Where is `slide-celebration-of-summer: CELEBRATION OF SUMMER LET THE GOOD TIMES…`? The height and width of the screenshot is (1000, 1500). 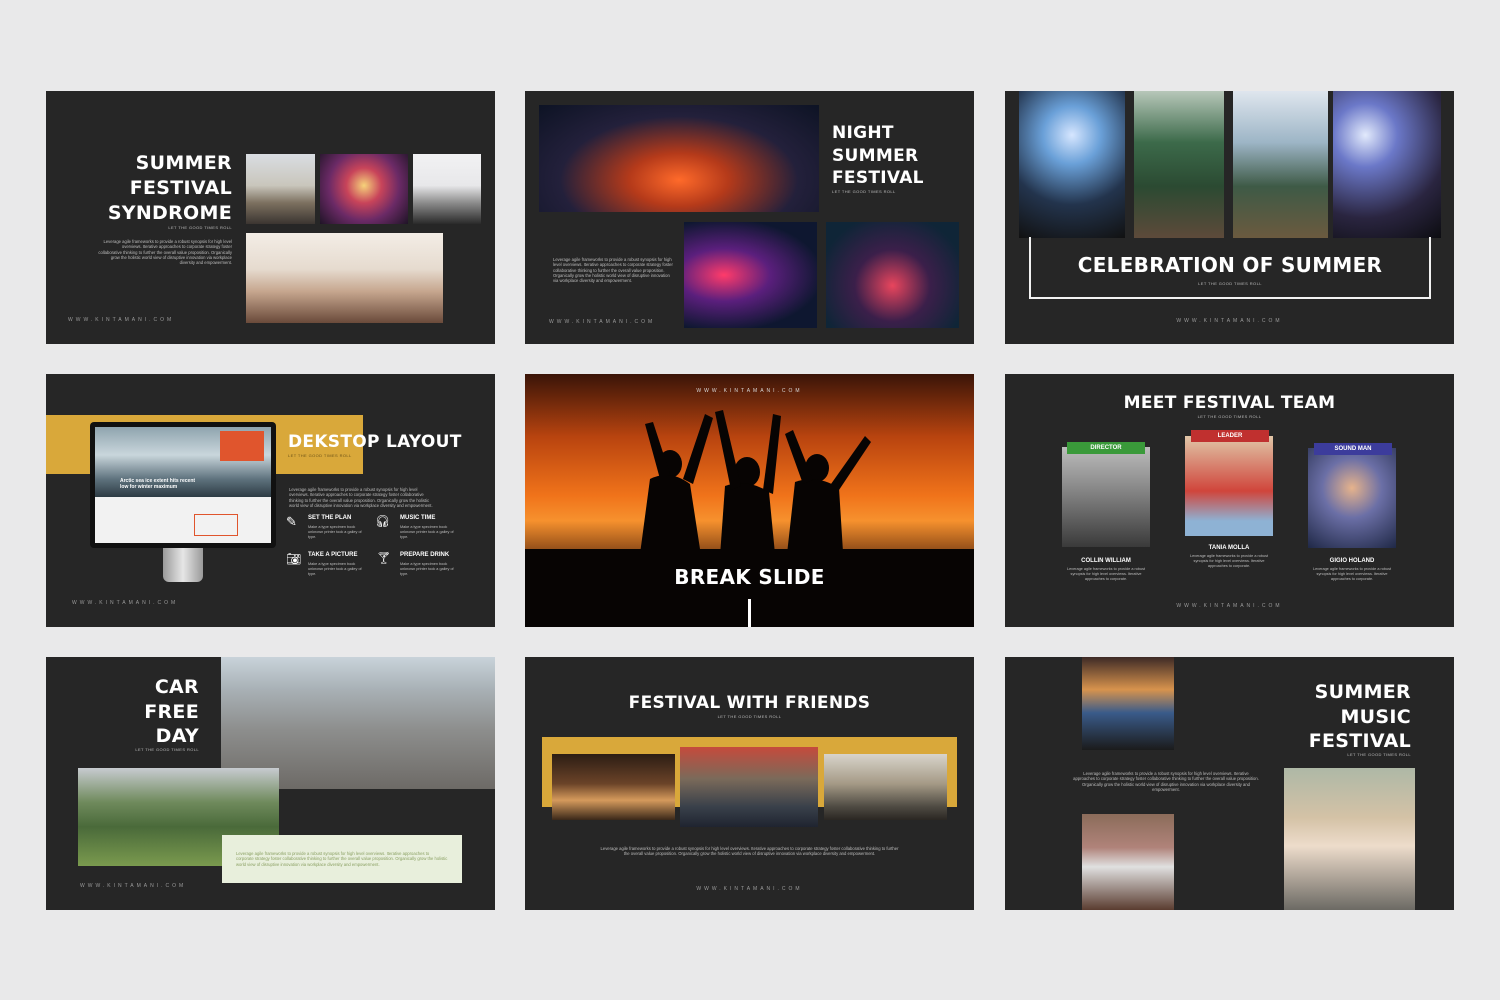 slide-celebration-of-summer: CELEBRATION OF SUMMER LET THE GOOD TIMES… is located at coordinates (1229, 217).